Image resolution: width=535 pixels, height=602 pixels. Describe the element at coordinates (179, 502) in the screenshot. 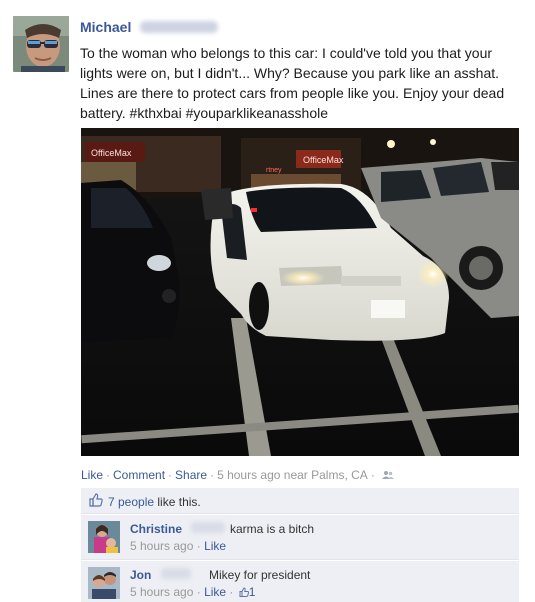

I see `likes-suffix: like this.` at that location.